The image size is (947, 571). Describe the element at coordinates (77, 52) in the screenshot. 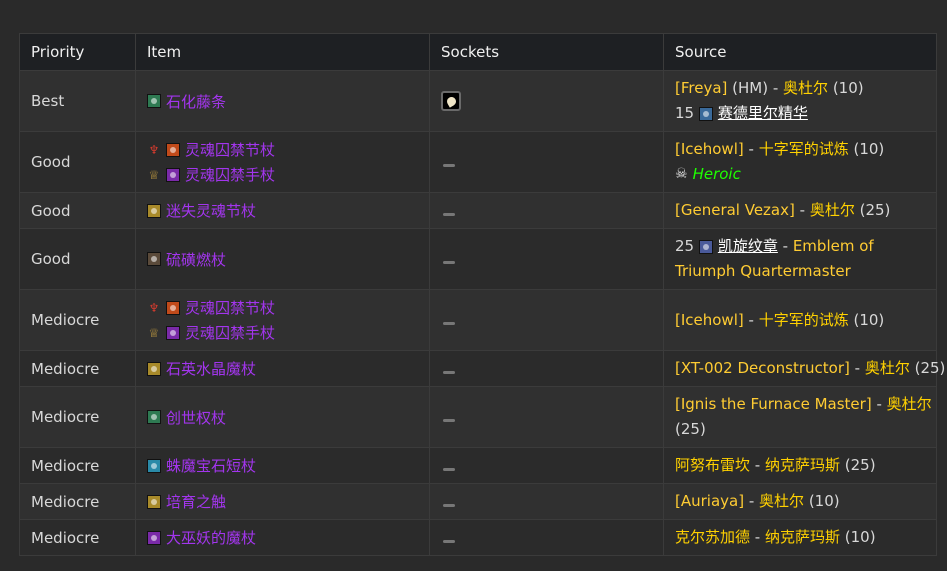

I see `header-priority: Priority` at that location.